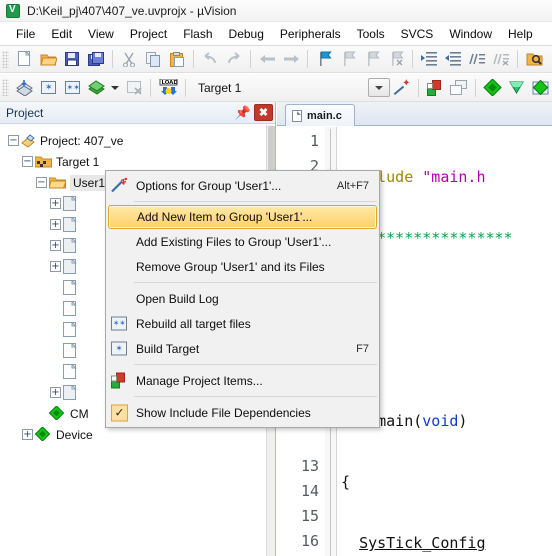 The image size is (552, 556). I want to click on menu-item-open-build-log: Open Build Log, so click(242, 298).